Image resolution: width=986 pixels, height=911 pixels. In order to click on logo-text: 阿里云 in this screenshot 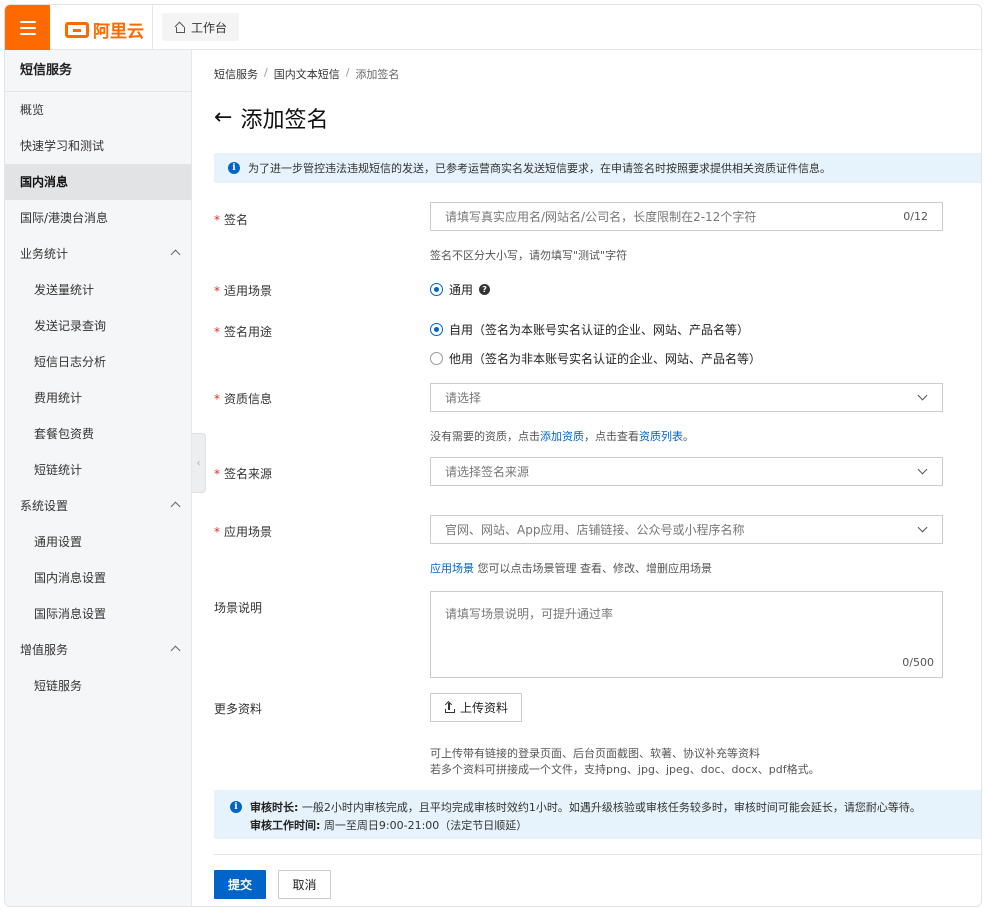, I will do `click(118, 32)`.